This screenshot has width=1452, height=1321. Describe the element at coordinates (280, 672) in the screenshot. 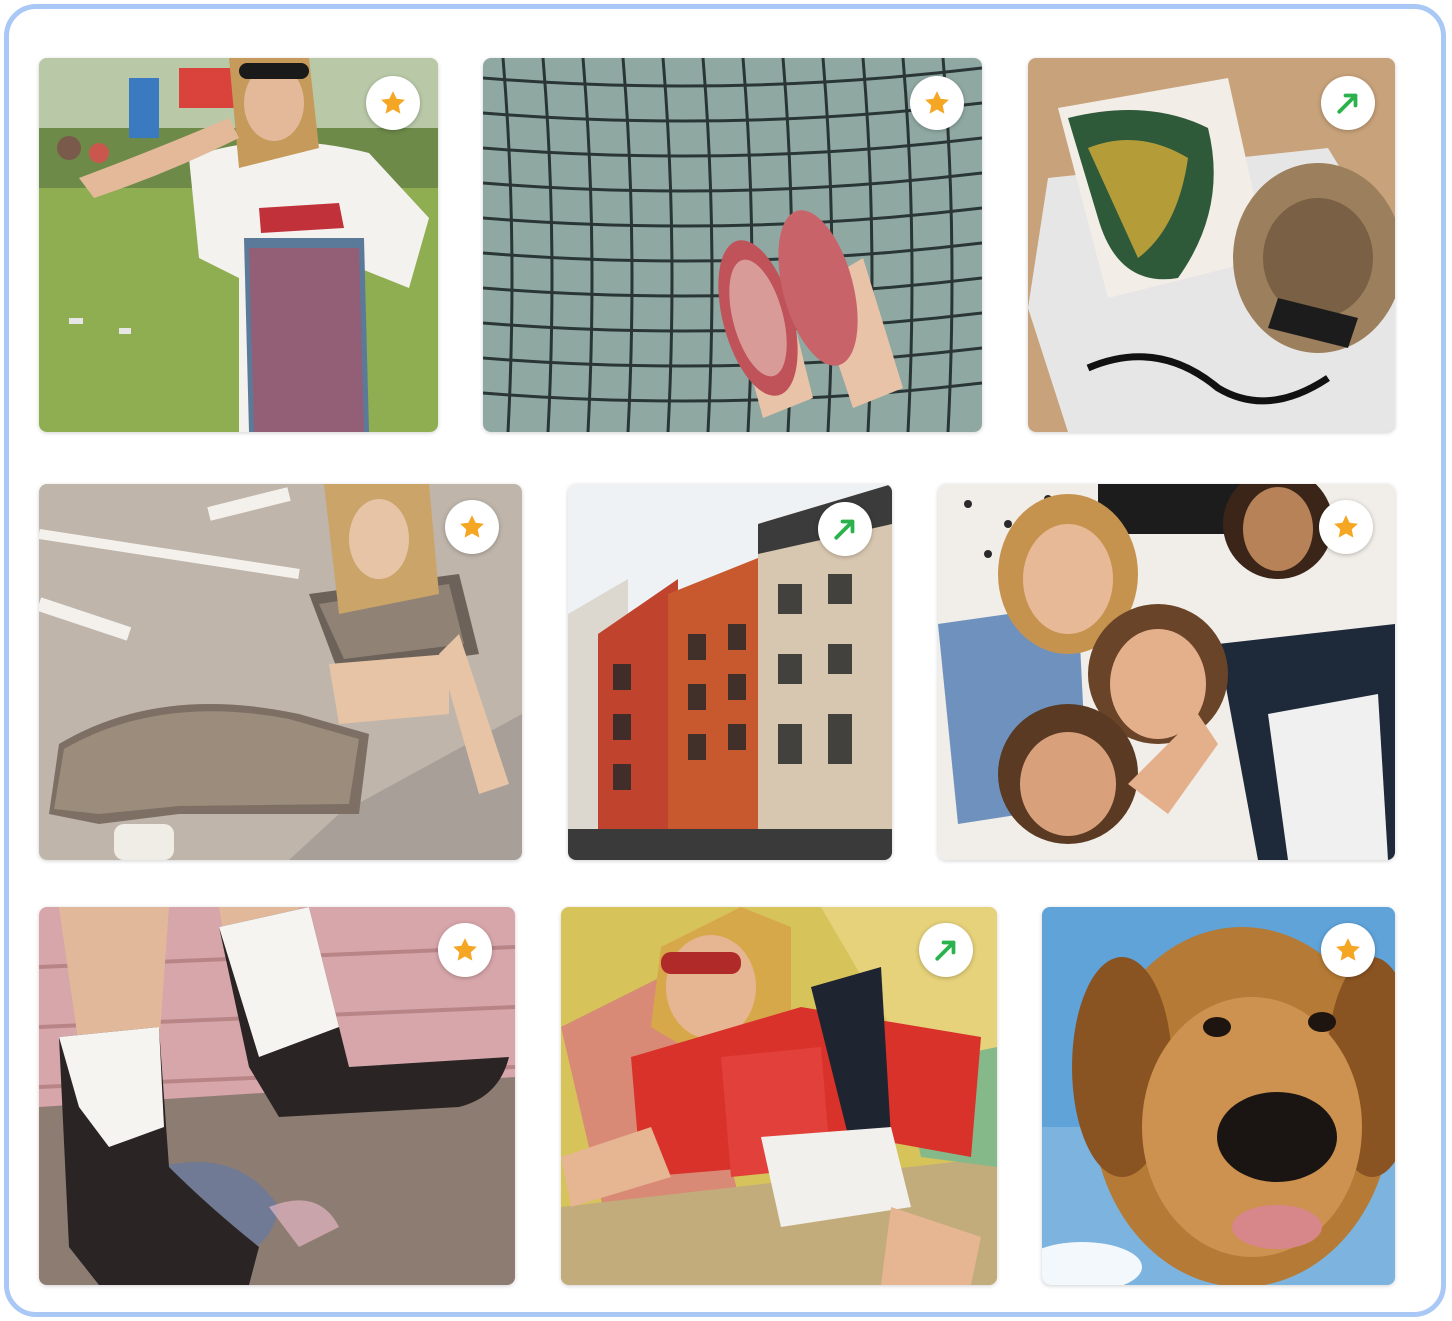

I see `photo-tile-gingham-set` at that location.